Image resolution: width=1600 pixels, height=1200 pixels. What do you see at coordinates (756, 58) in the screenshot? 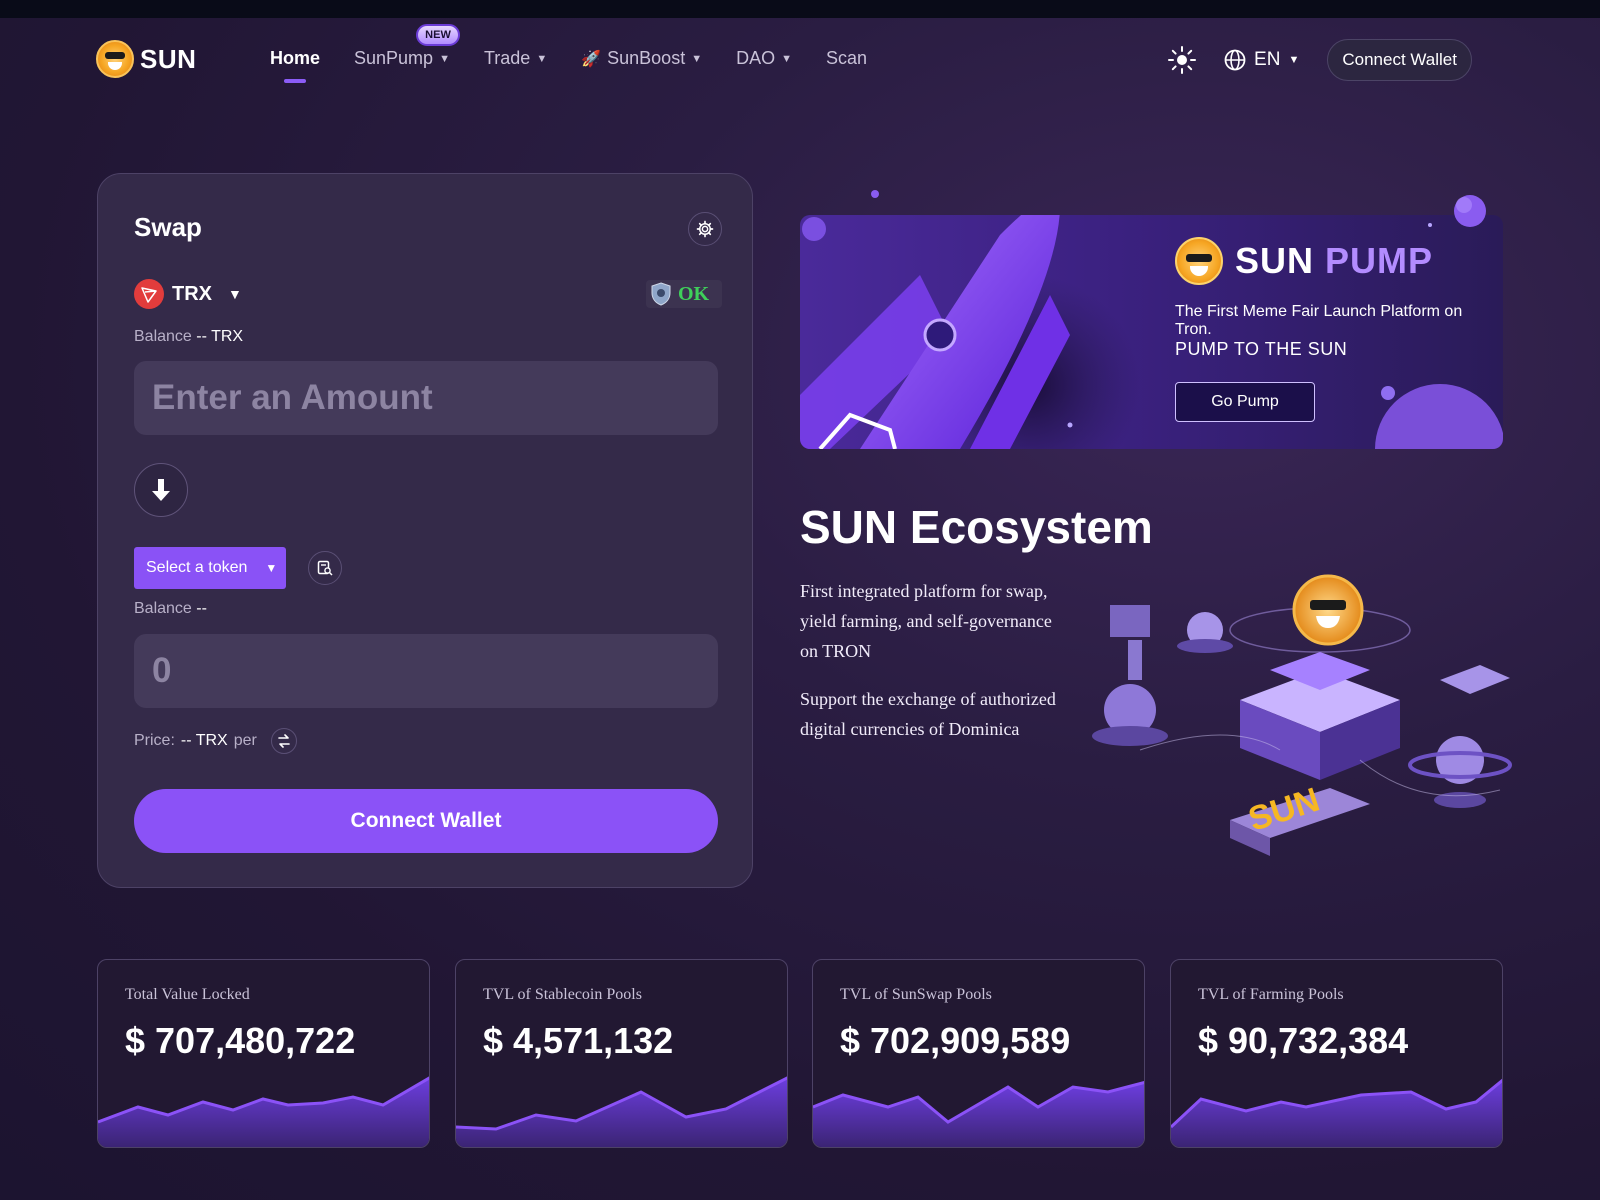
I see `nav-dao-label: DAO` at bounding box center [756, 58].